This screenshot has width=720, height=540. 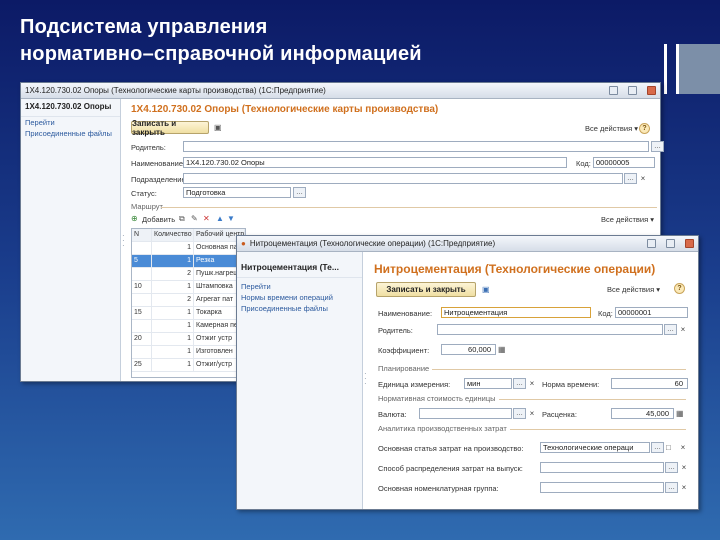 I want to click on product-group-field, so click(x=602, y=487).